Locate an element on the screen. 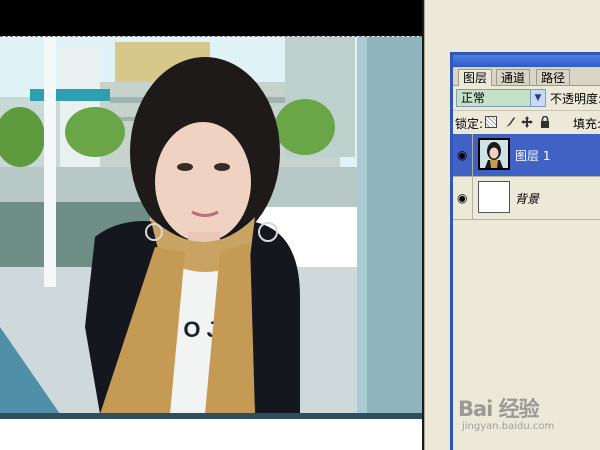  fill-label: 填充: is located at coordinates (586, 124).